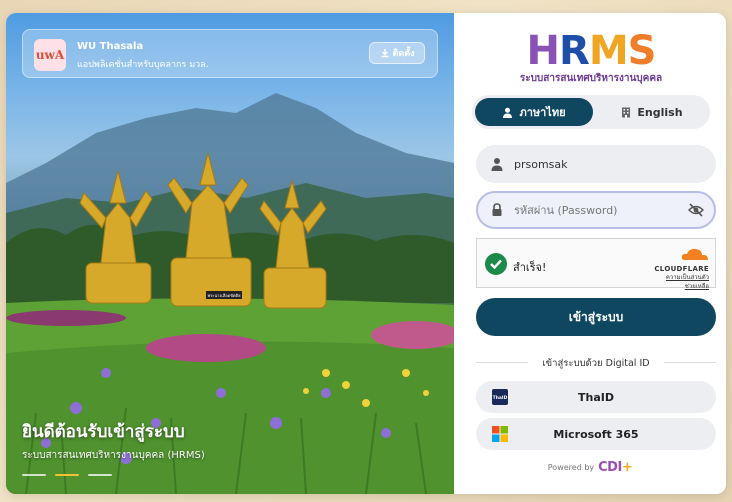 The height and width of the screenshot is (502, 732). Describe the element at coordinates (681, 269) in the screenshot. I see `cloudflare-wordmark: CLOUDFLARE` at that location.